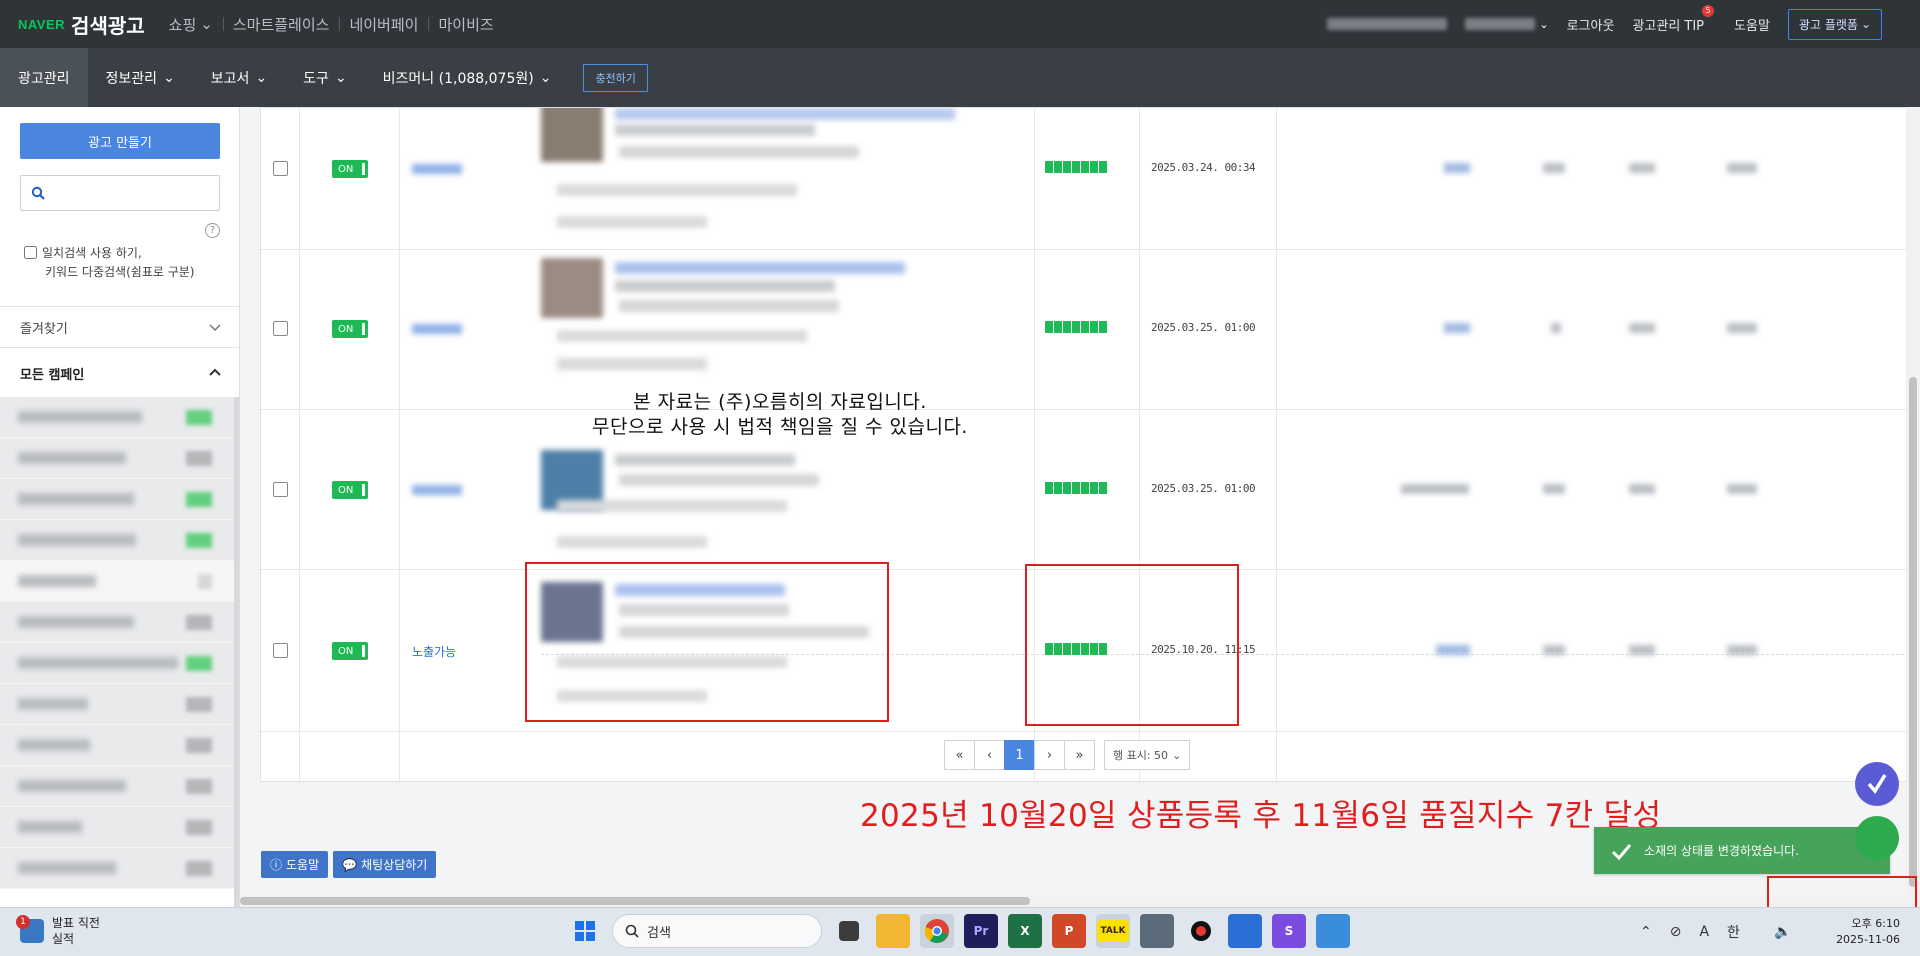 This screenshot has width=1920, height=956. I want to click on powerpoint-icon: P, so click(1069, 931).